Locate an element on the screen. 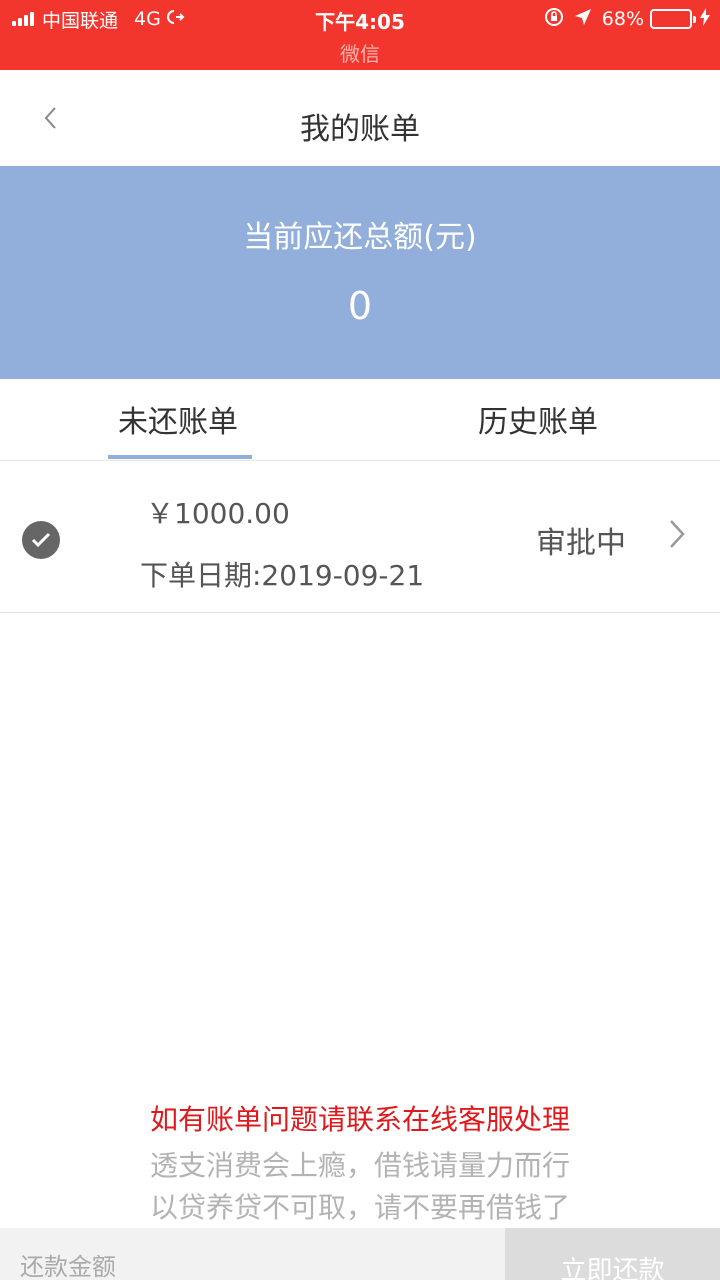  status-right: 68% is located at coordinates (627, 19).